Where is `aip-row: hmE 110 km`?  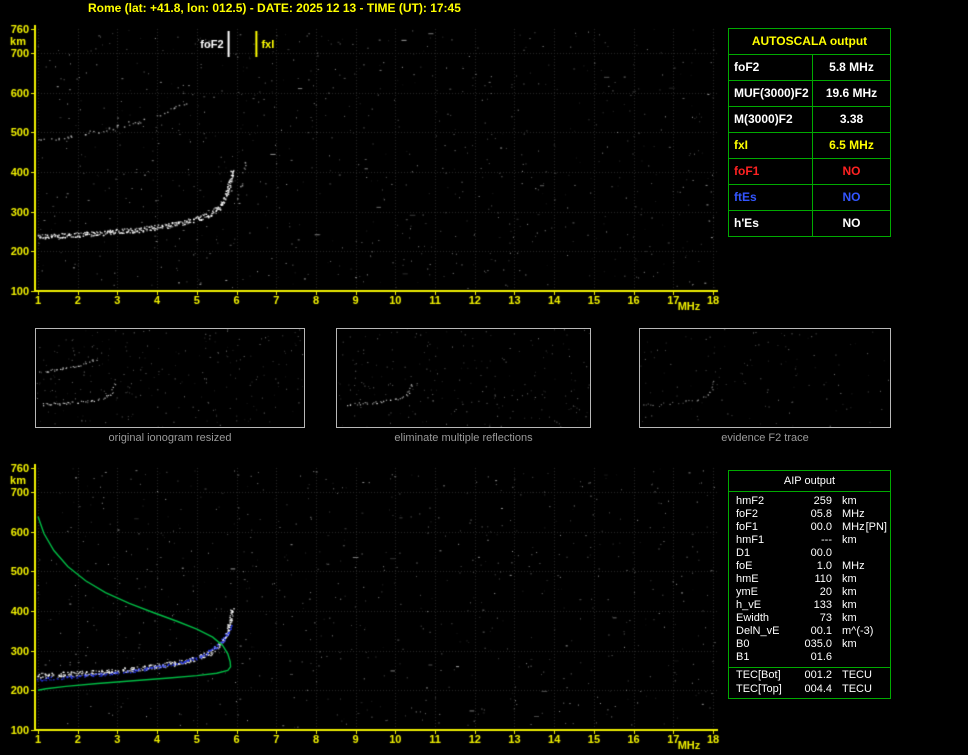 aip-row: hmE 110 km is located at coordinates (809, 579).